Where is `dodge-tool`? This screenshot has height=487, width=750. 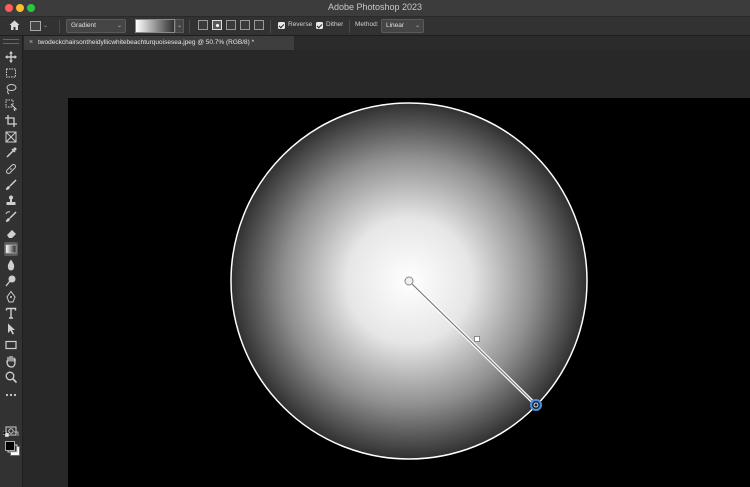
dodge-tool is located at coordinates (11, 281).